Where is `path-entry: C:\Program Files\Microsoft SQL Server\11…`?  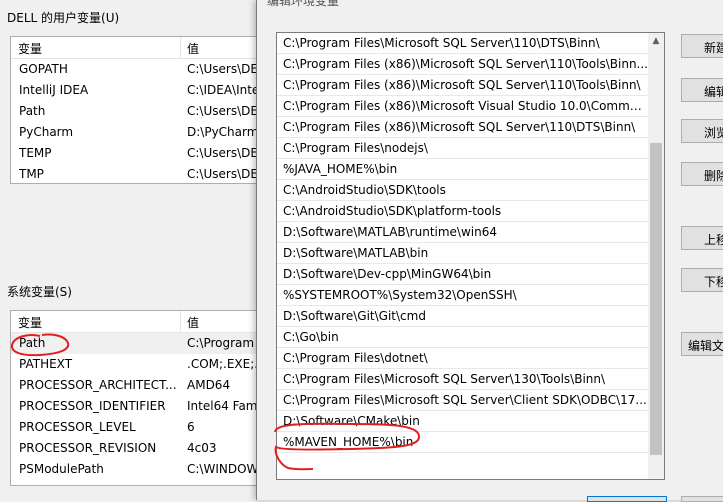
path-entry: C:\Program Files\Microsoft SQL Server\11… is located at coordinates (463, 43).